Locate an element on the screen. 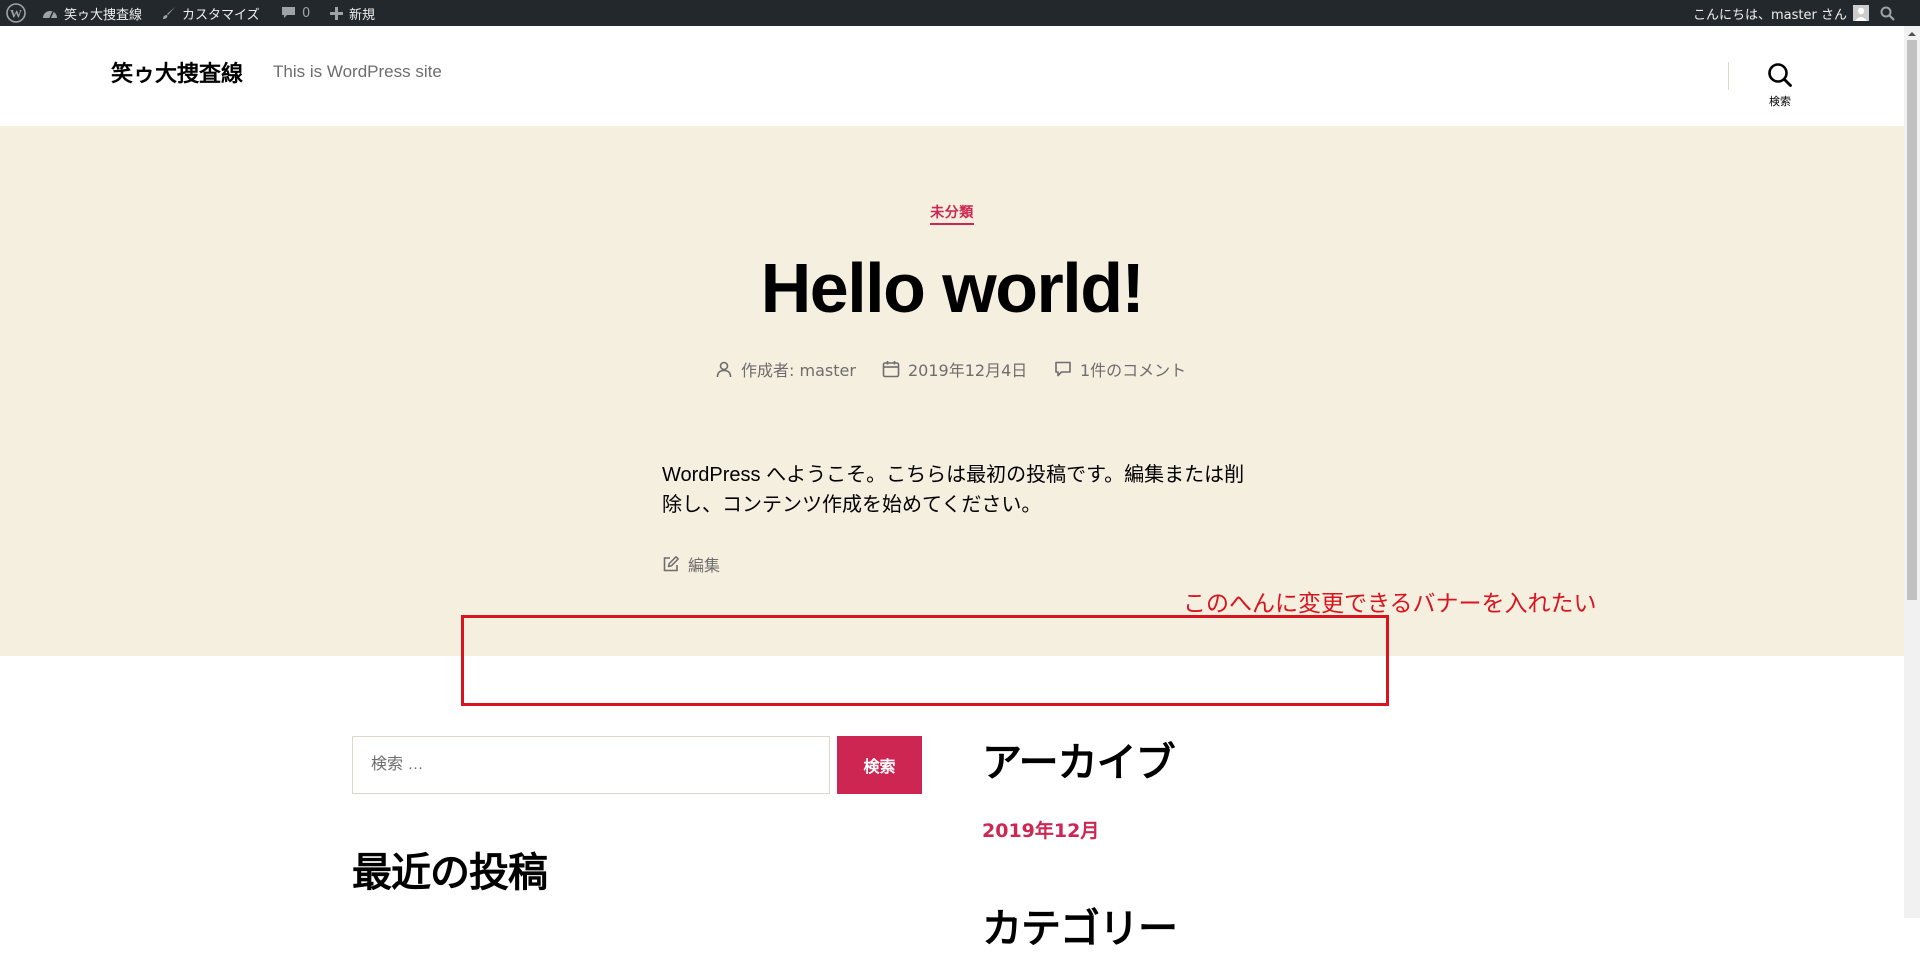 The width and height of the screenshot is (1920, 954). admin-account-link: こんにちは、master さん is located at coordinates (1781, 13).